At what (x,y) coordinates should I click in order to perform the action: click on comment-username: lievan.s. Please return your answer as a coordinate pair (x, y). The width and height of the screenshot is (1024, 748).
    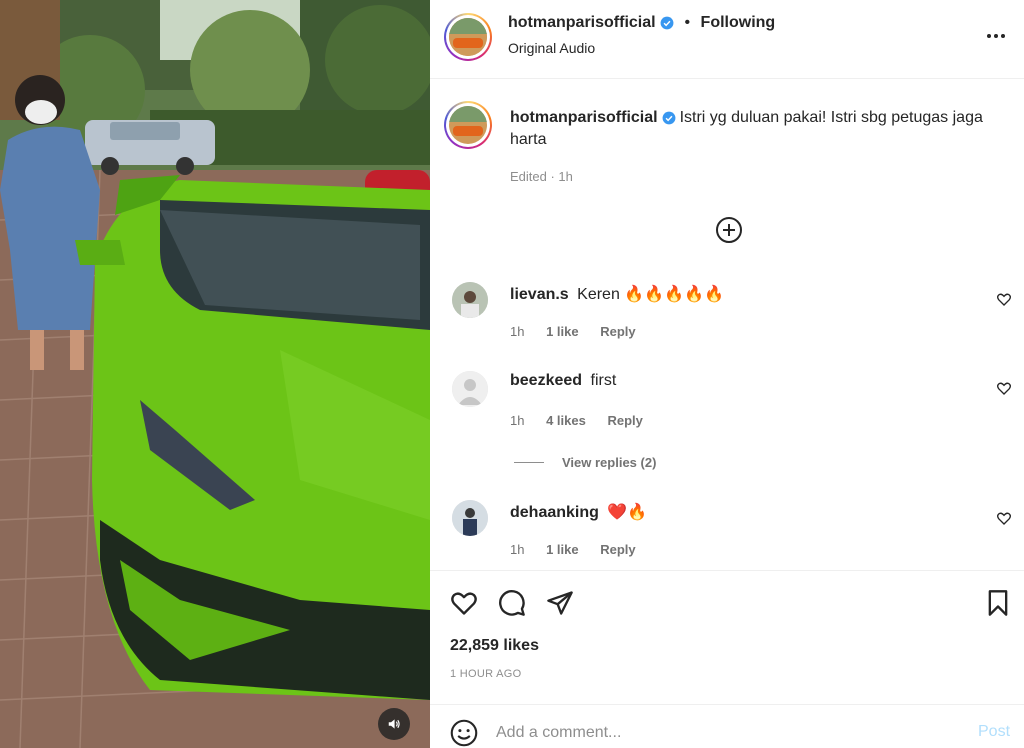
    Looking at the image, I should click on (539, 294).